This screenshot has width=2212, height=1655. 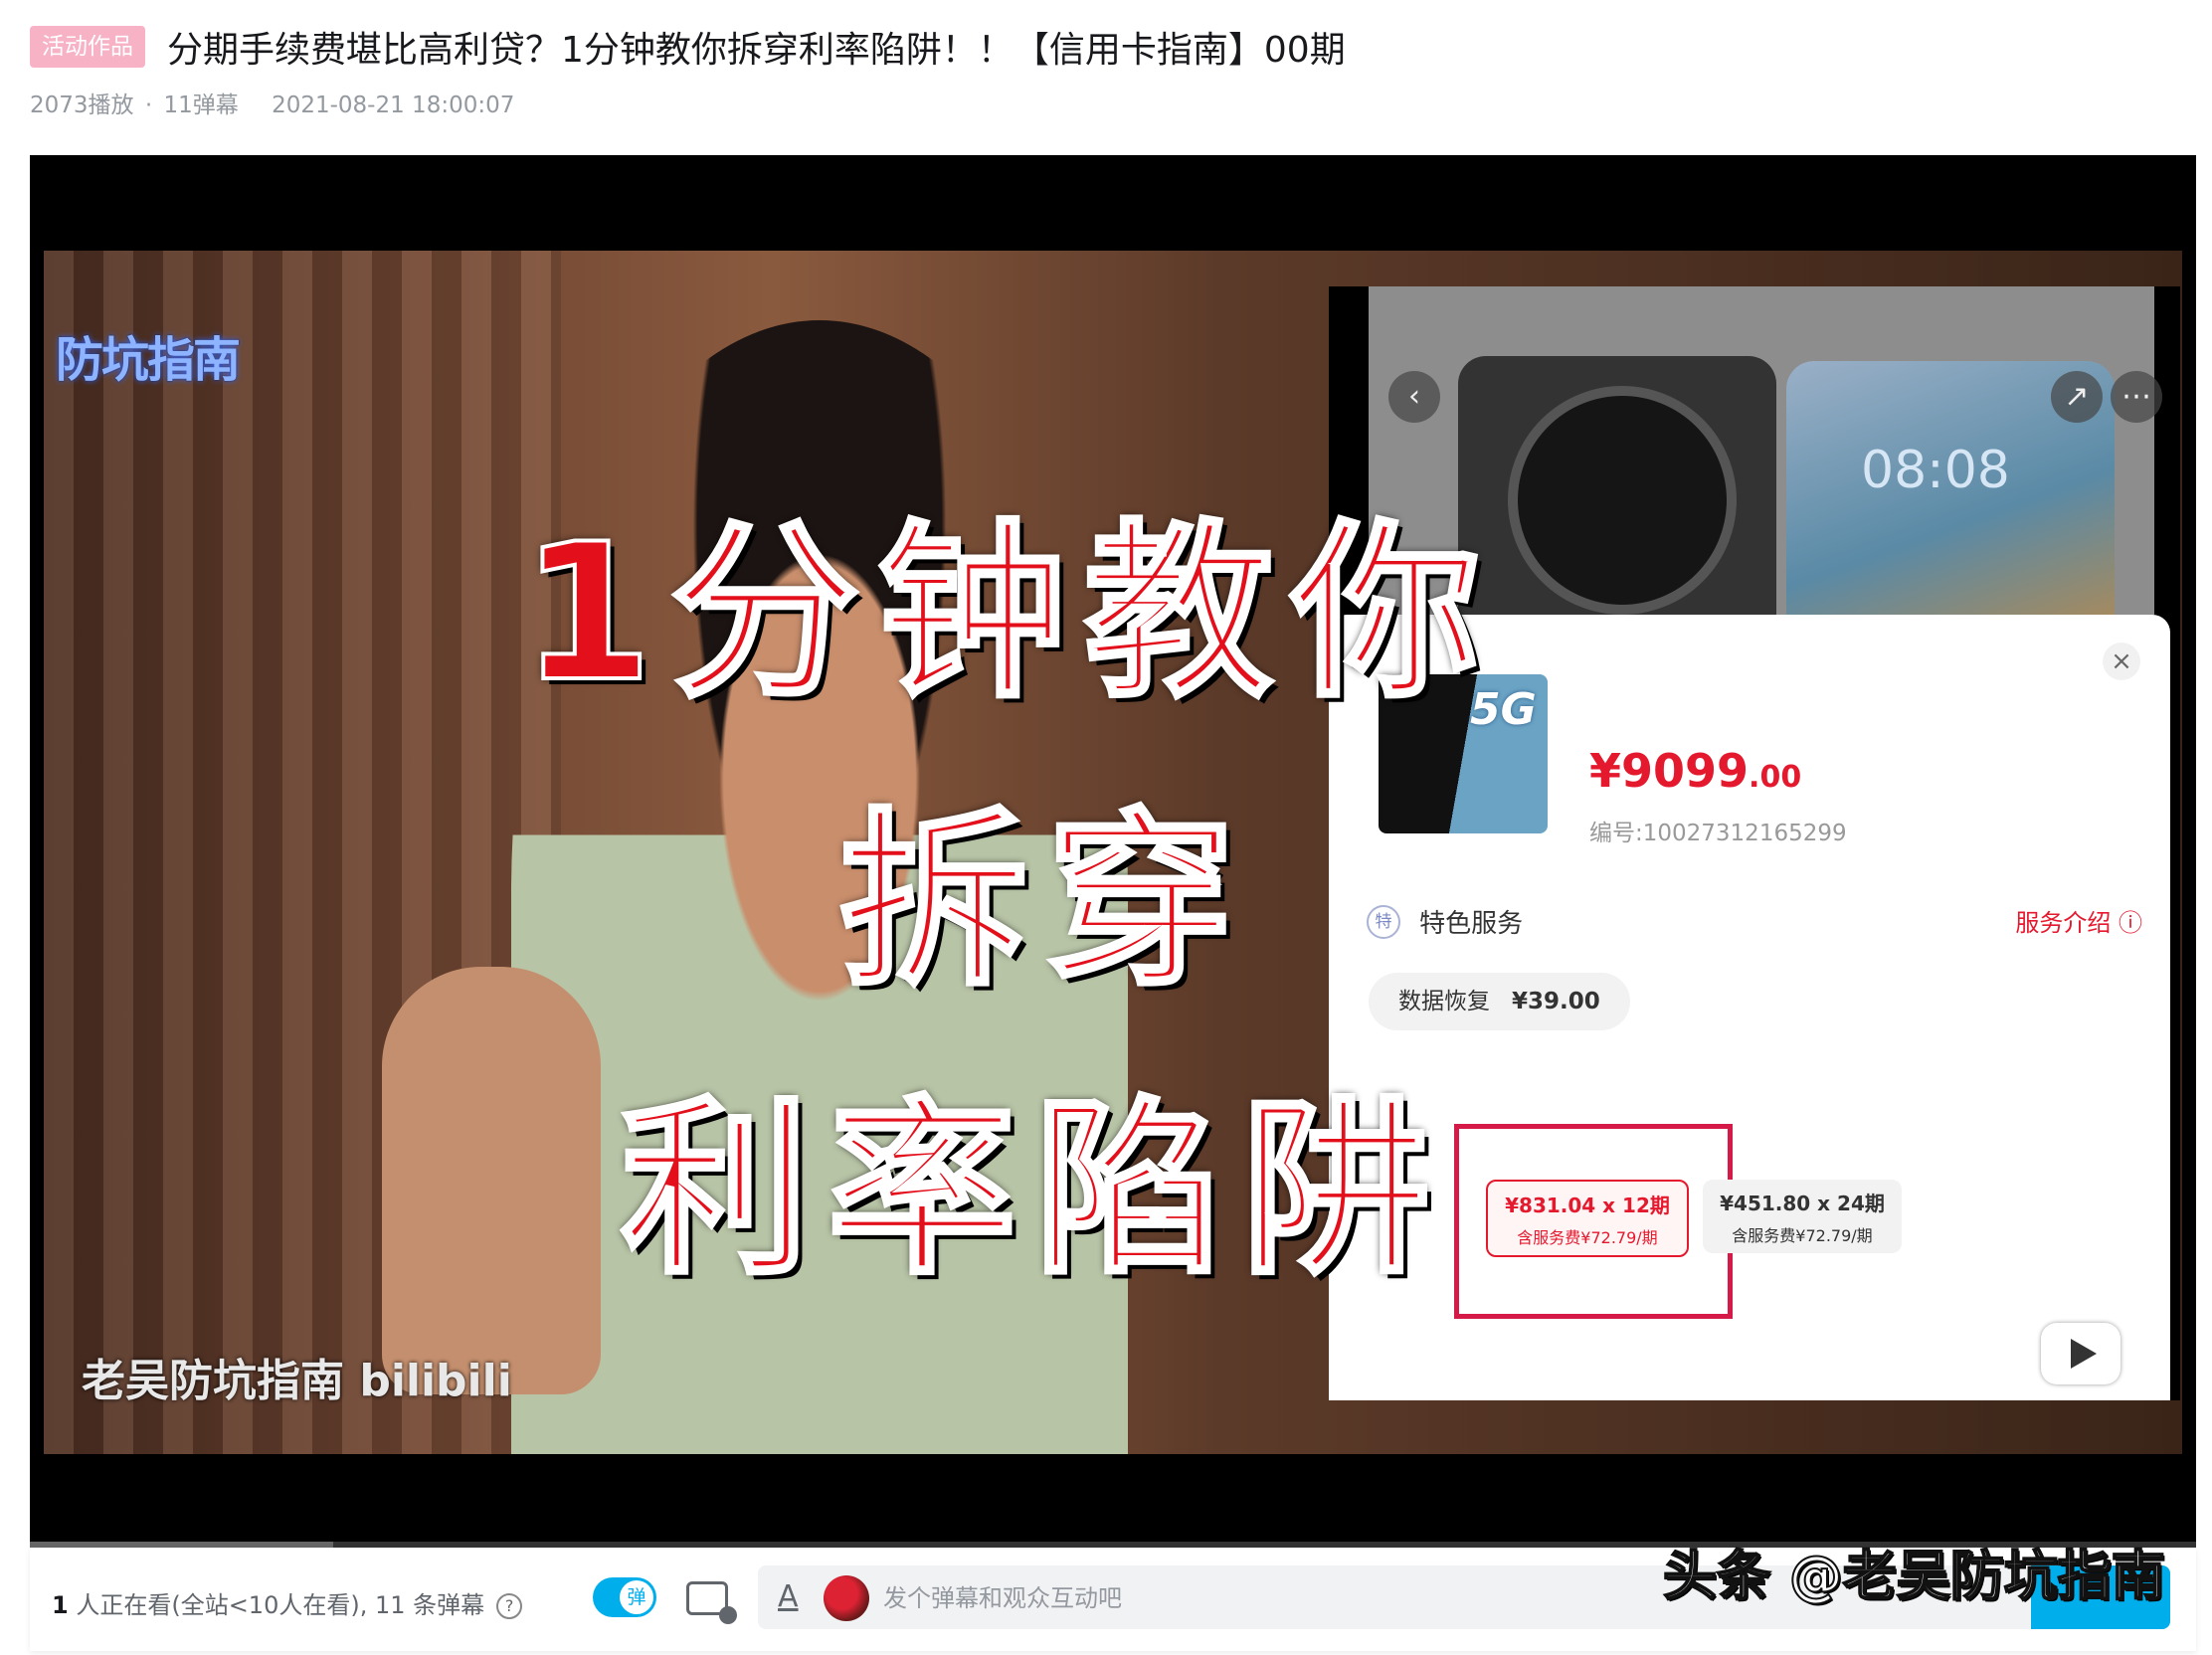 What do you see at coordinates (82, 105) in the screenshot?
I see `play-count: 2073播放` at bounding box center [82, 105].